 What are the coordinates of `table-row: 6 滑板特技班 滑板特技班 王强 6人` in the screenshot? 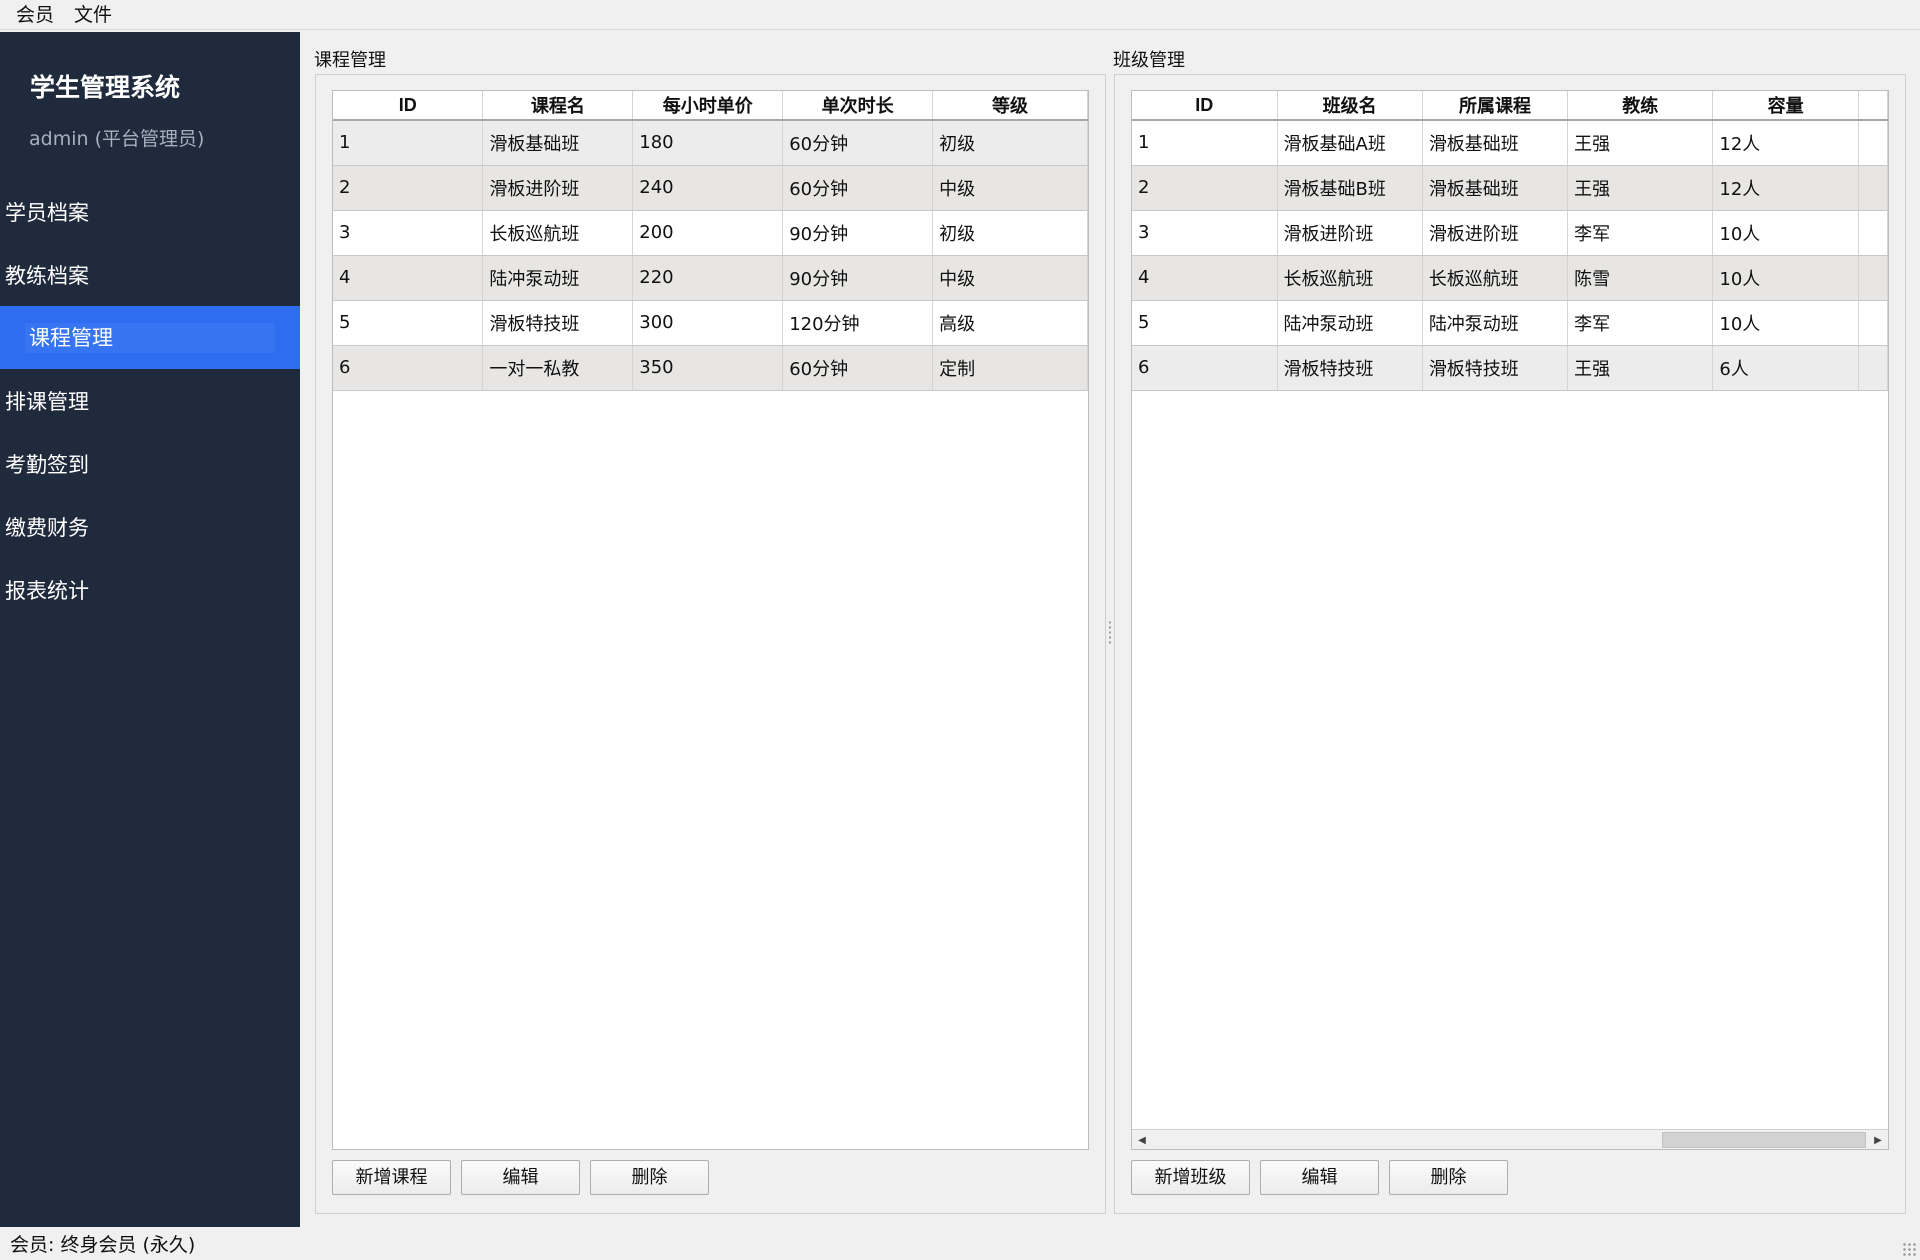 It's located at (1510, 368).